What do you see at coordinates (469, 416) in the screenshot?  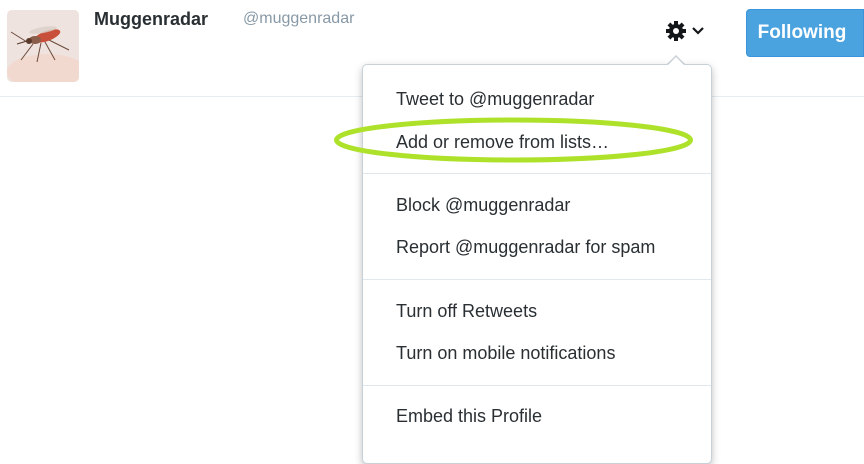 I see `menu-item-embed-profile: Embed this Profile` at bounding box center [469, 416].